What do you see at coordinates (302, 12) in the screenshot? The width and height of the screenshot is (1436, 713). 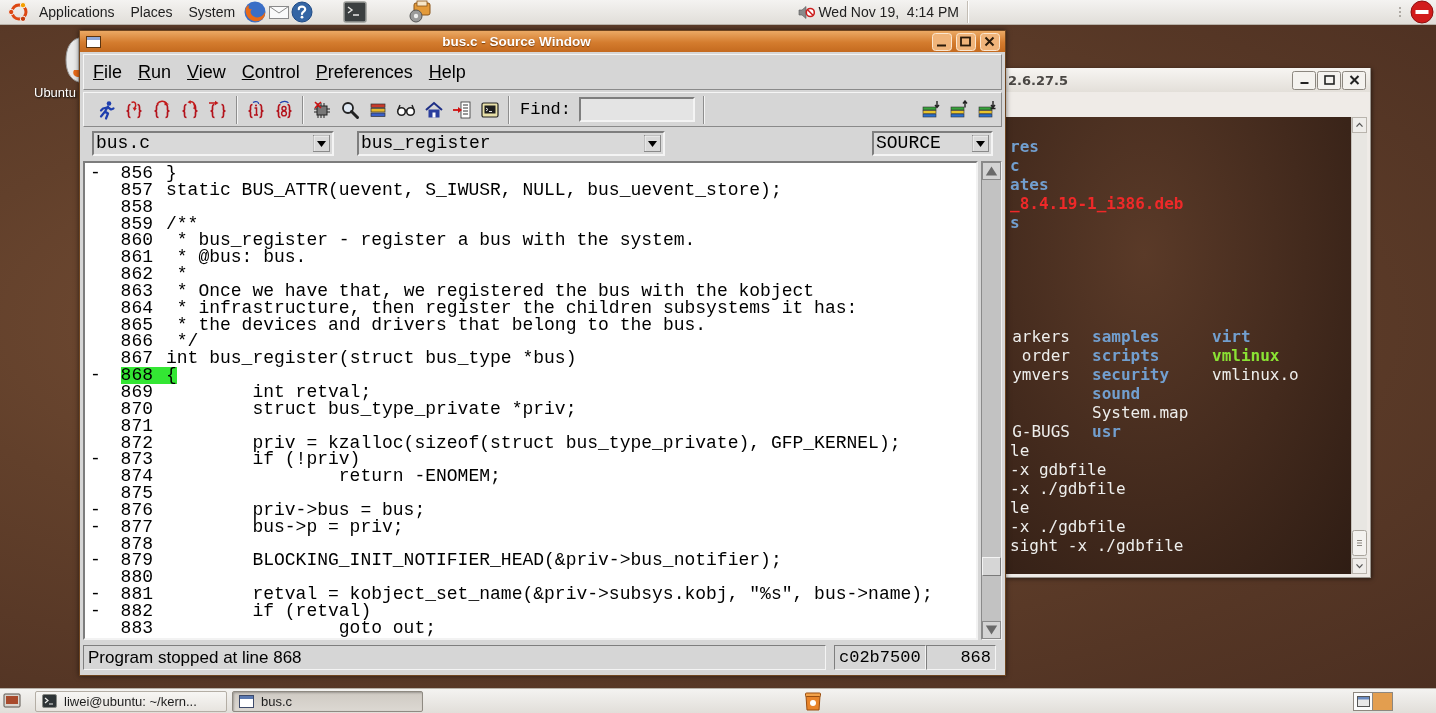 I see `help-icon` at bounding box center [302, 12].